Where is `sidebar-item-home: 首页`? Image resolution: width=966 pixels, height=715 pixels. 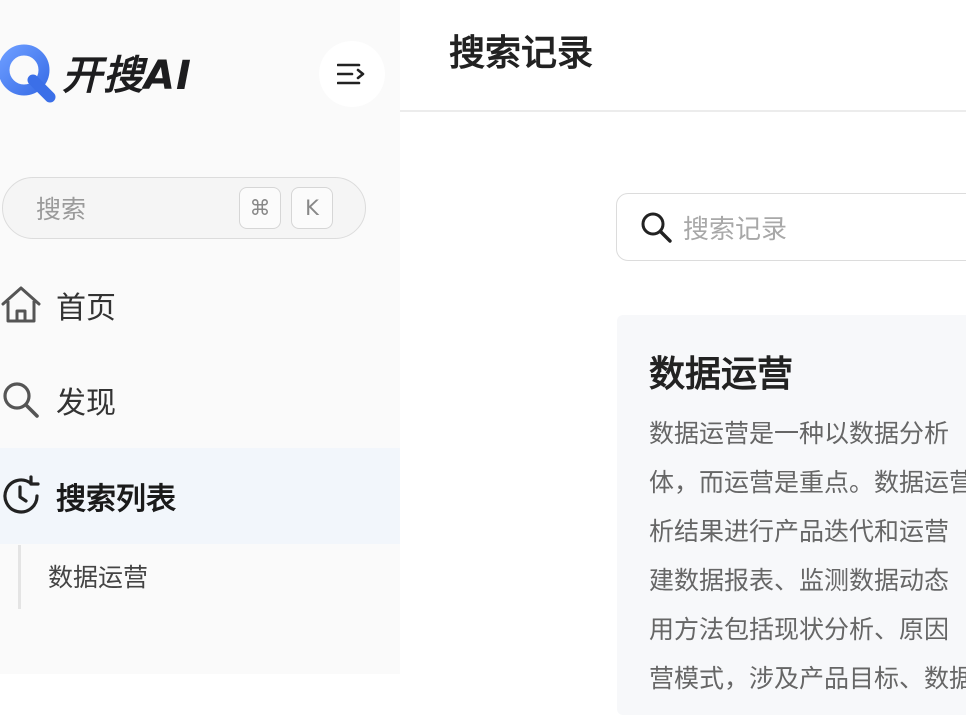 sidebar-item-home: 首页 is located at coordinates (200, 305).